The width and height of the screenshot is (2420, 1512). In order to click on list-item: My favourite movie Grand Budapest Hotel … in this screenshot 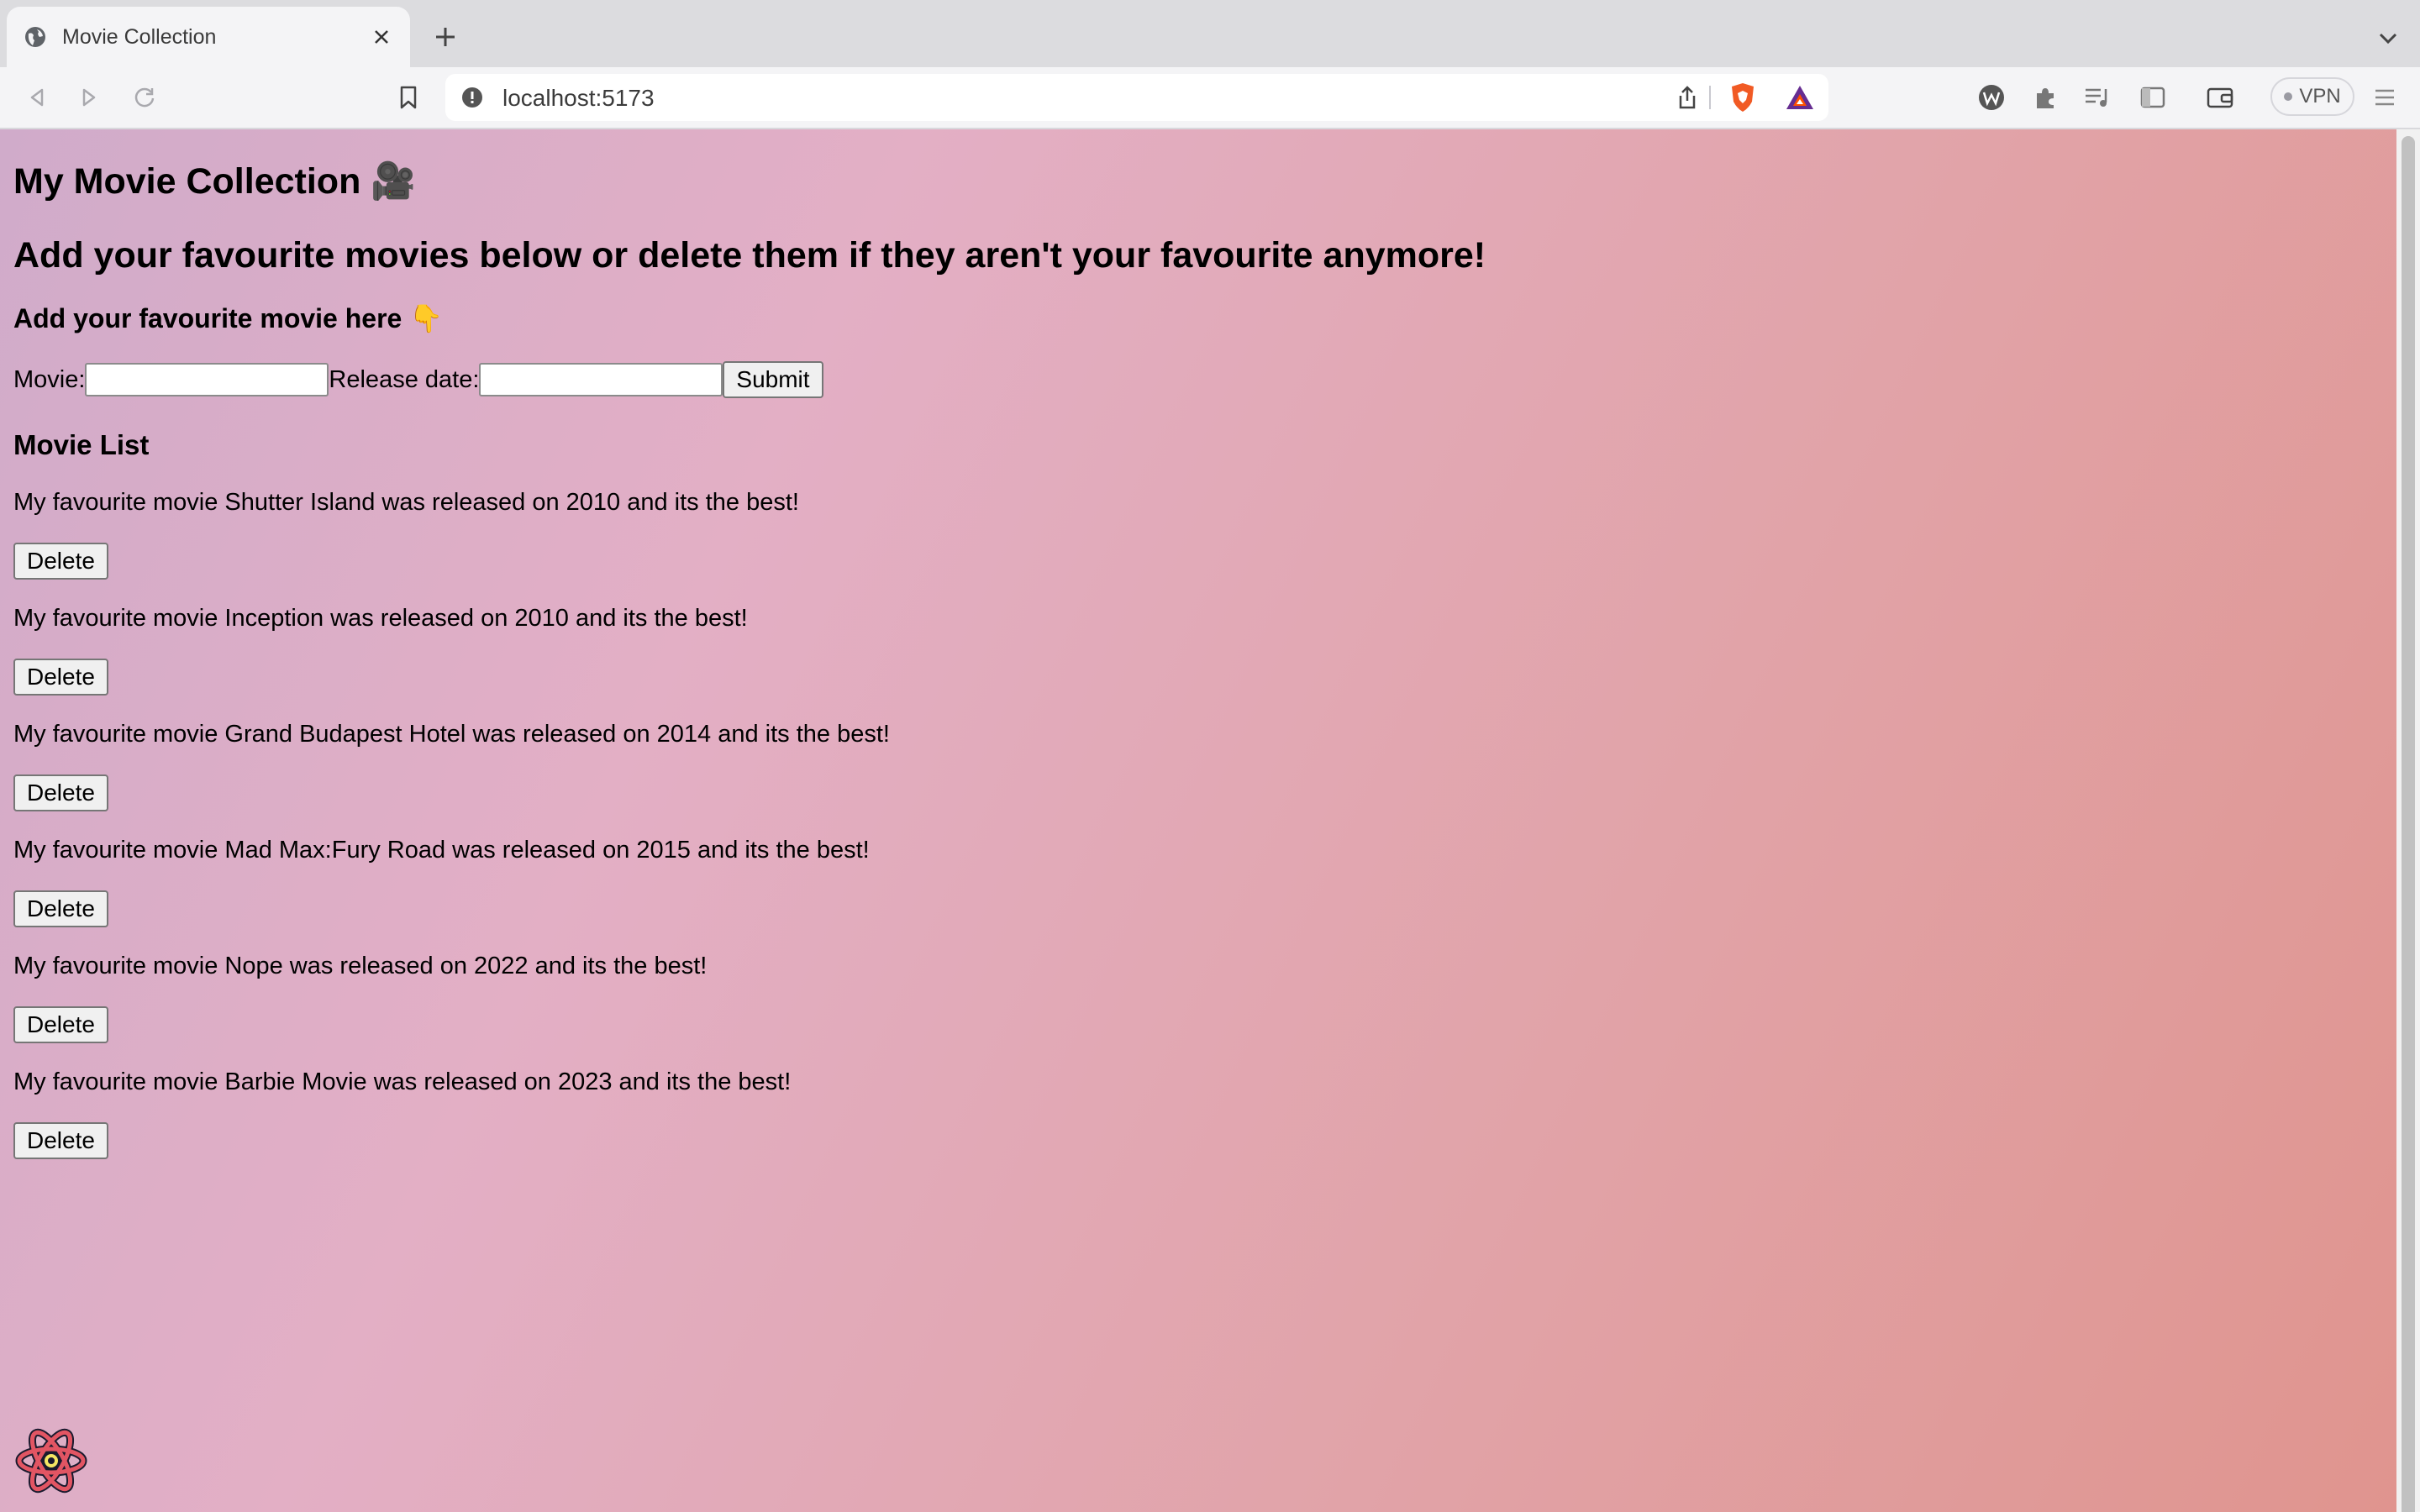, I will do `click(1189, 765)`.